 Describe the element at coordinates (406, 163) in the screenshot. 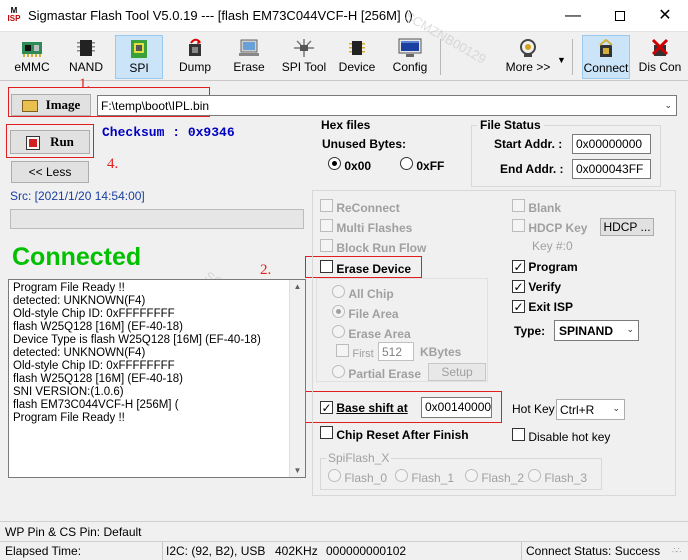

I see `radio-ff-icon` at that location.